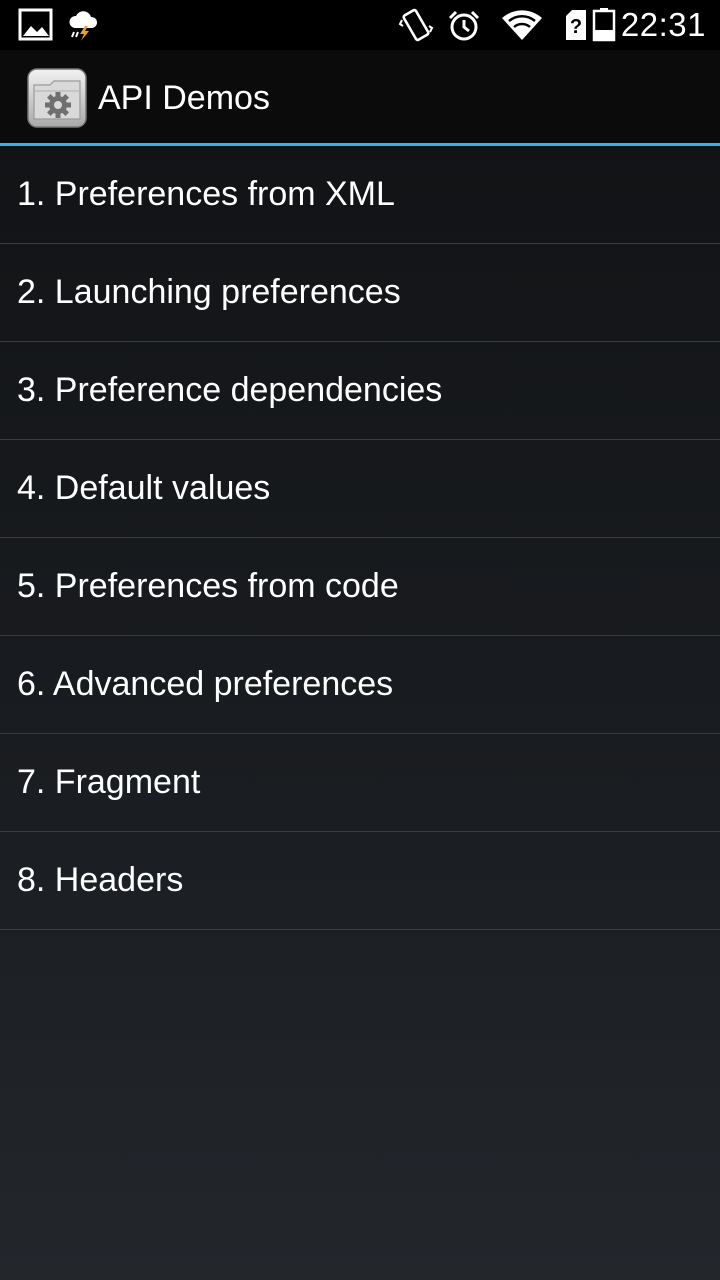  I want to click on list-item-preference-dependencies: 3. Preference dependencies, so click(360, 391).